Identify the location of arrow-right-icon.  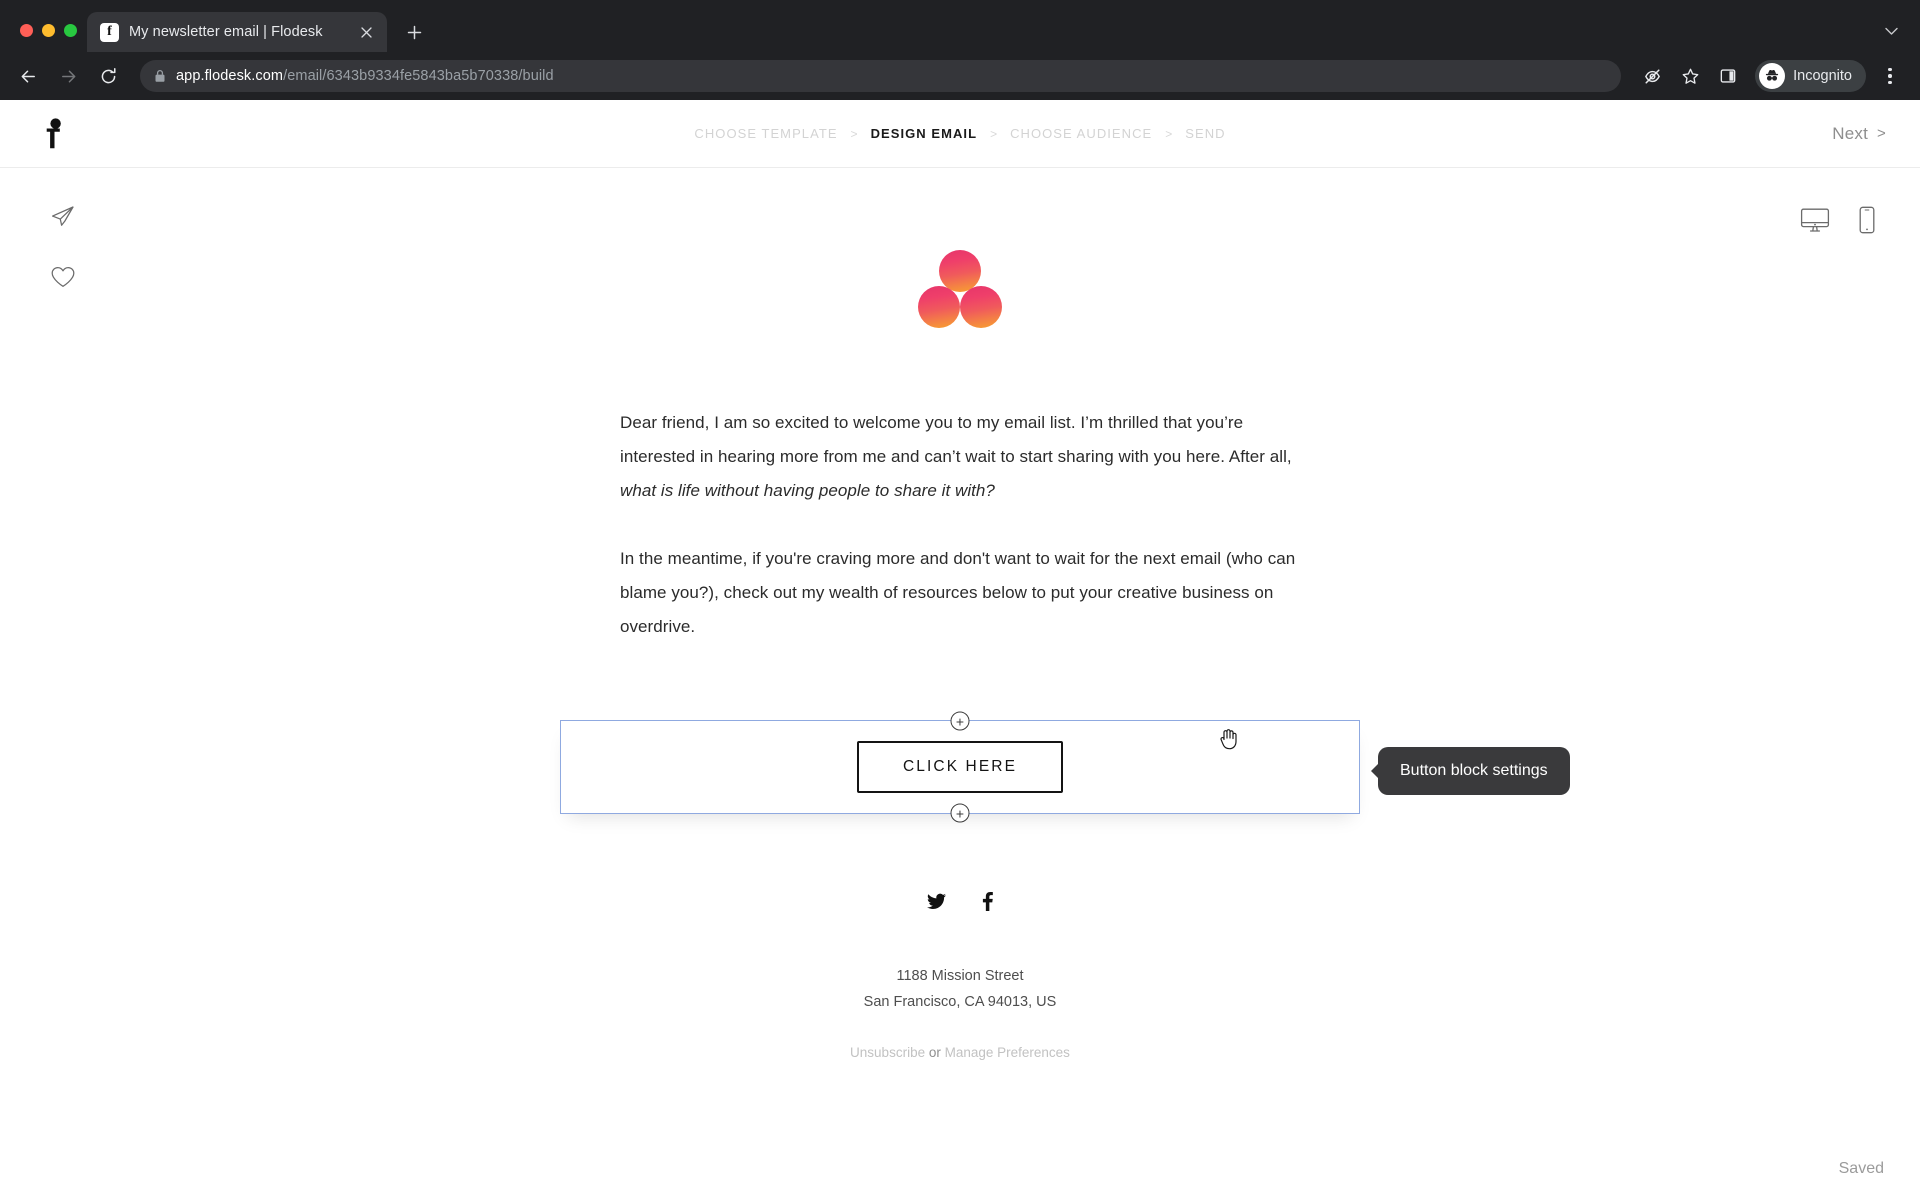
(68, 76).